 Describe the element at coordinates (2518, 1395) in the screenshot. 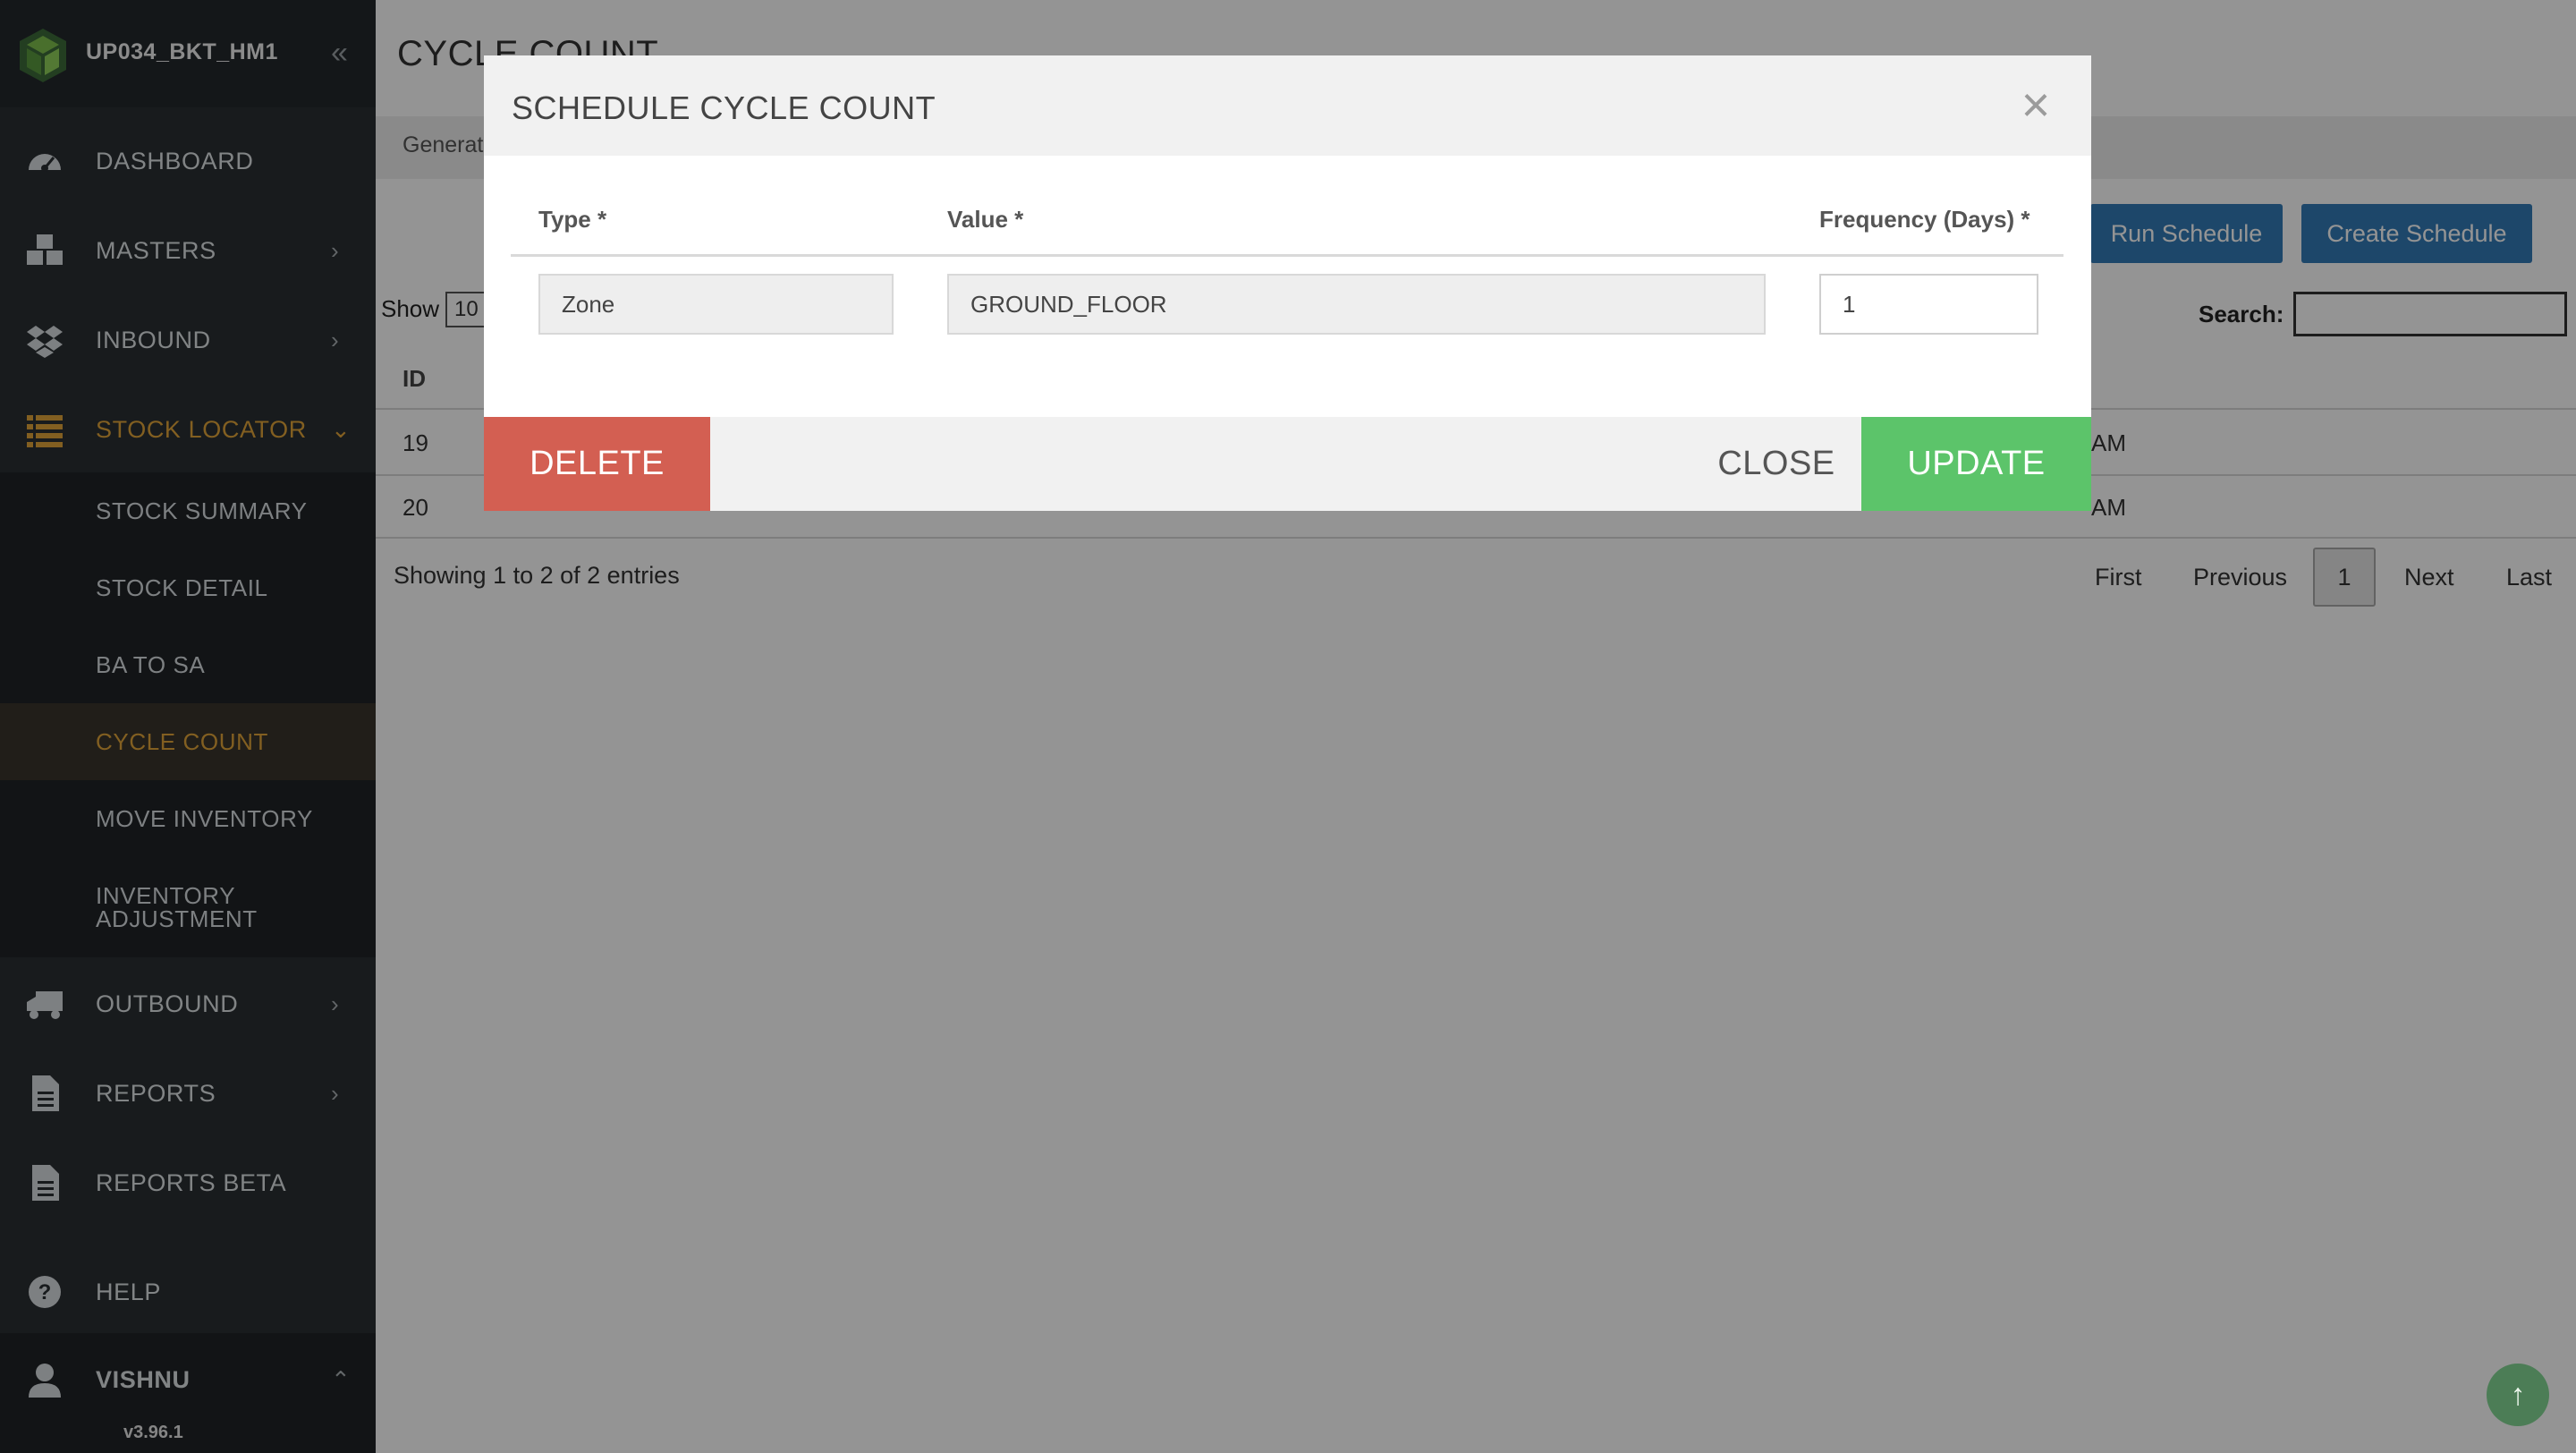

I see `scroll-to-top-icon: ↑` at that location.